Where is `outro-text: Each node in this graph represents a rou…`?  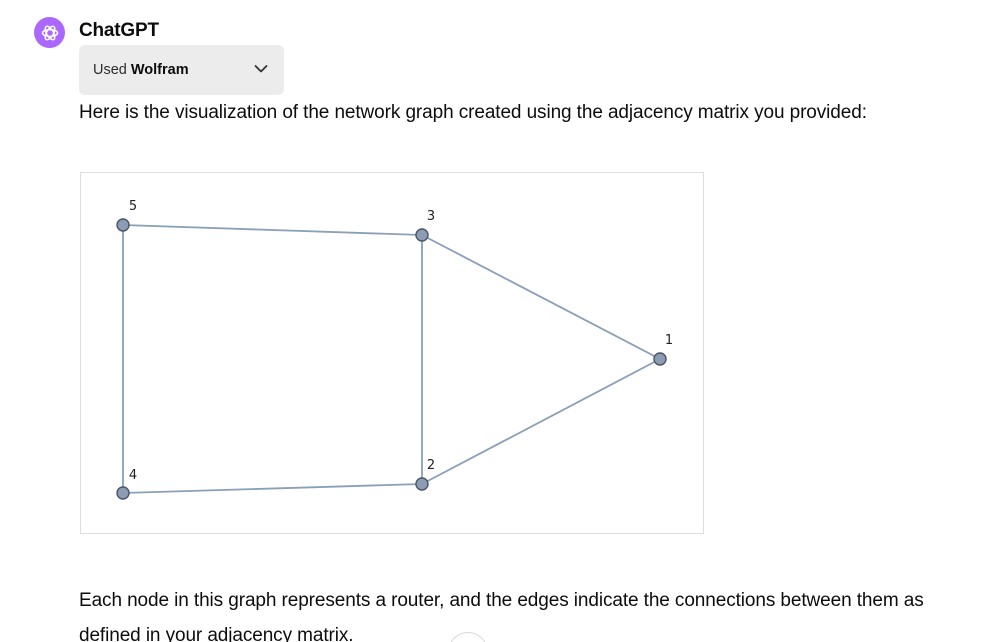
outro-text: Each node in this graph represents a rou… is located at coordinates (501, 616).